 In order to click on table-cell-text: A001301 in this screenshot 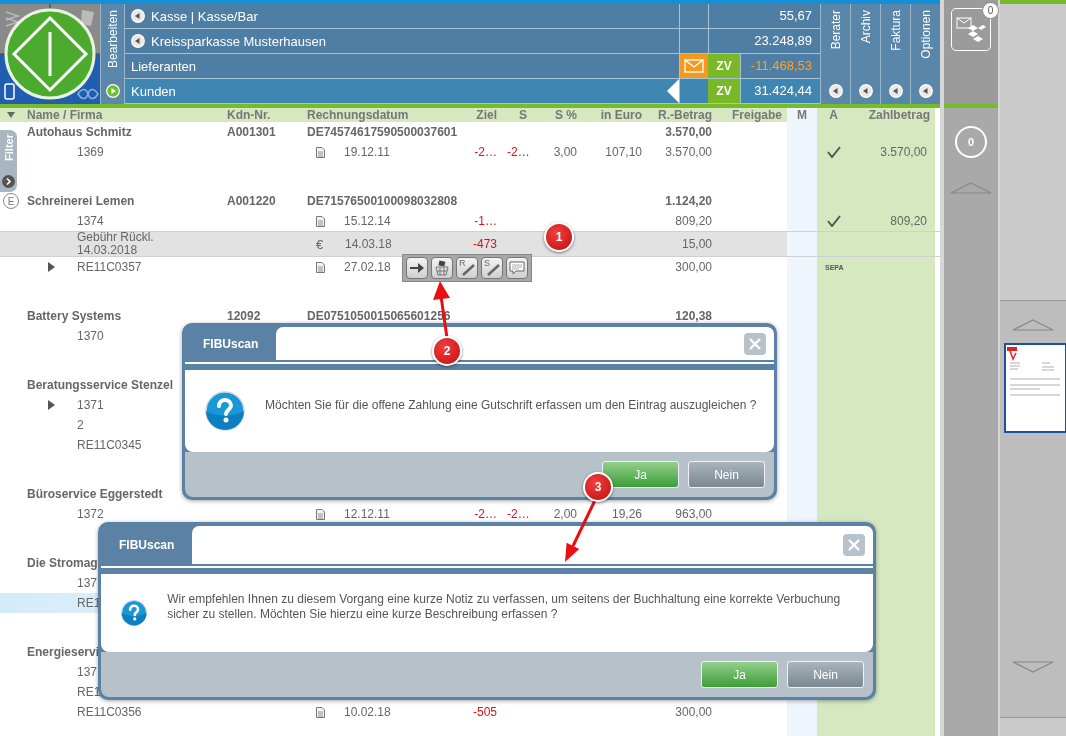, I will do `click(251, 132)`.